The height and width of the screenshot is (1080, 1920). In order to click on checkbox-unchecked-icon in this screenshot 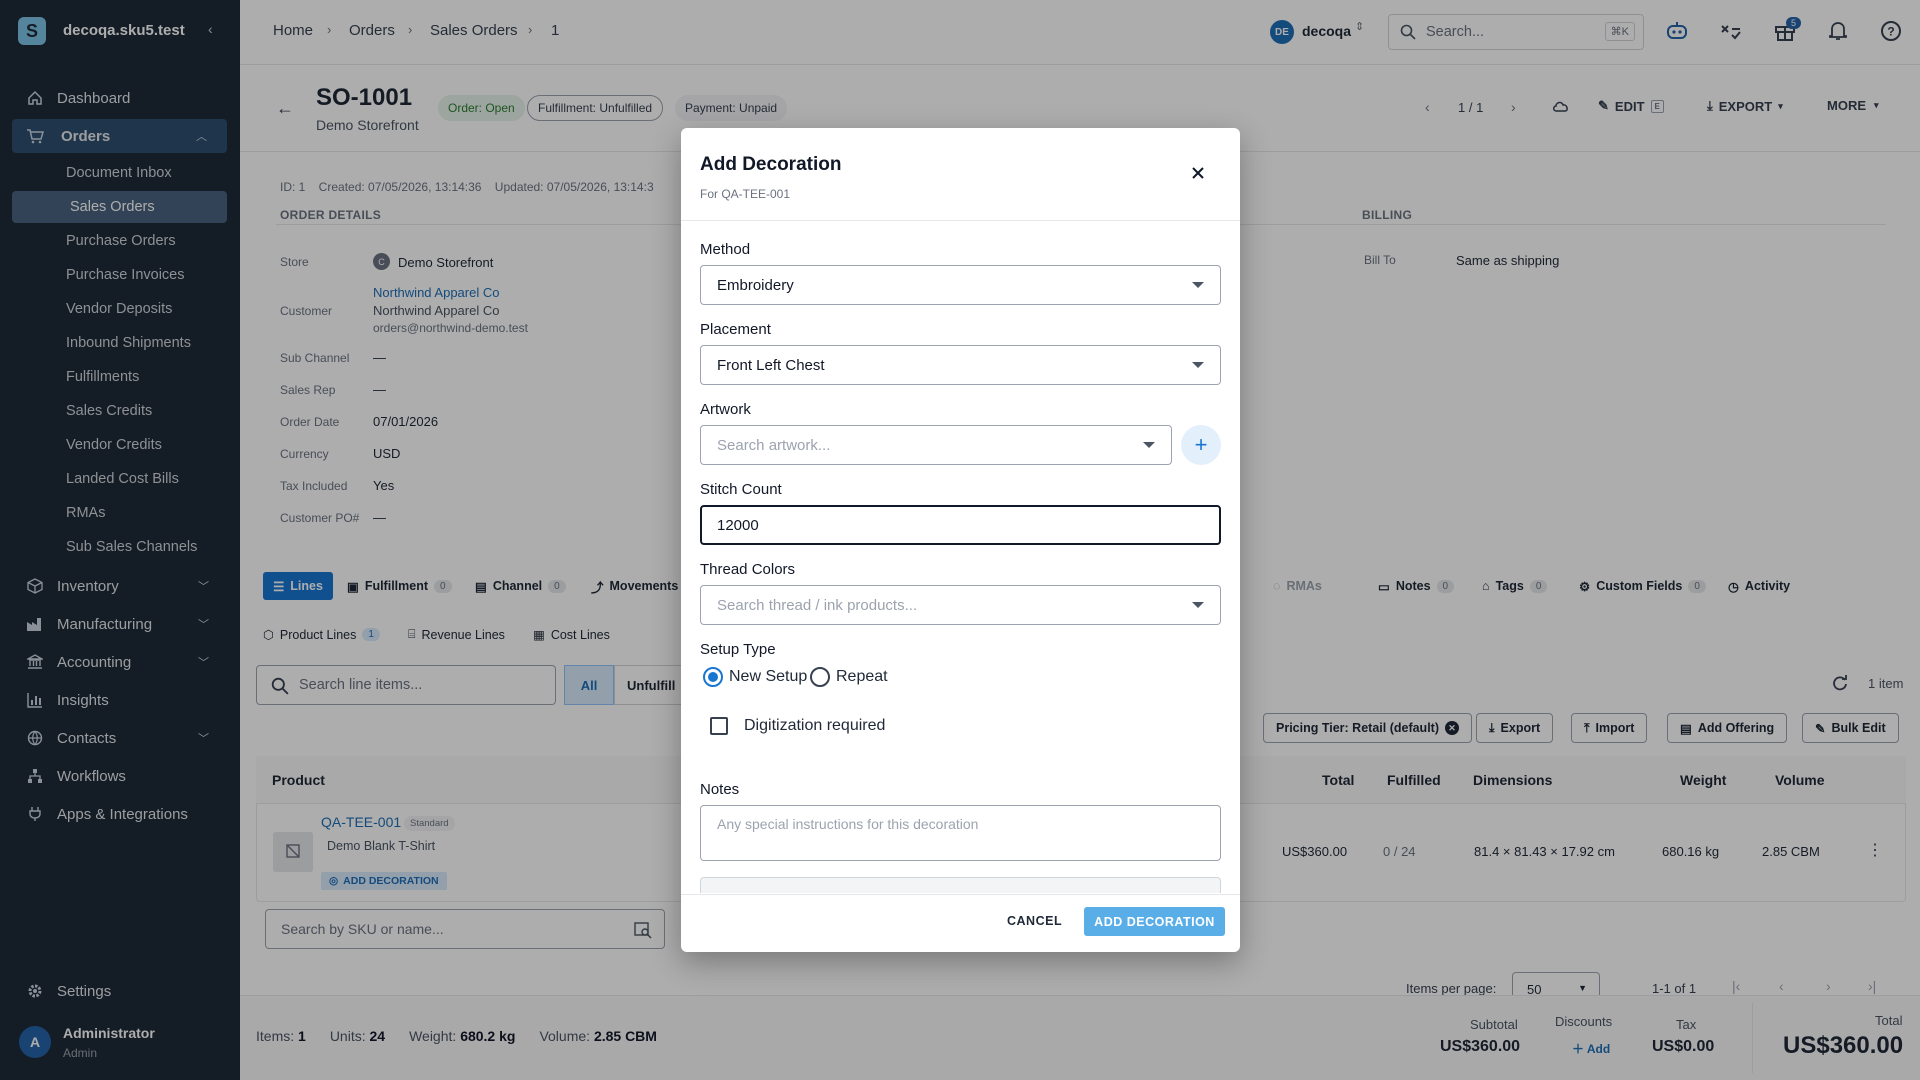, I will do `click(719, 726)`.